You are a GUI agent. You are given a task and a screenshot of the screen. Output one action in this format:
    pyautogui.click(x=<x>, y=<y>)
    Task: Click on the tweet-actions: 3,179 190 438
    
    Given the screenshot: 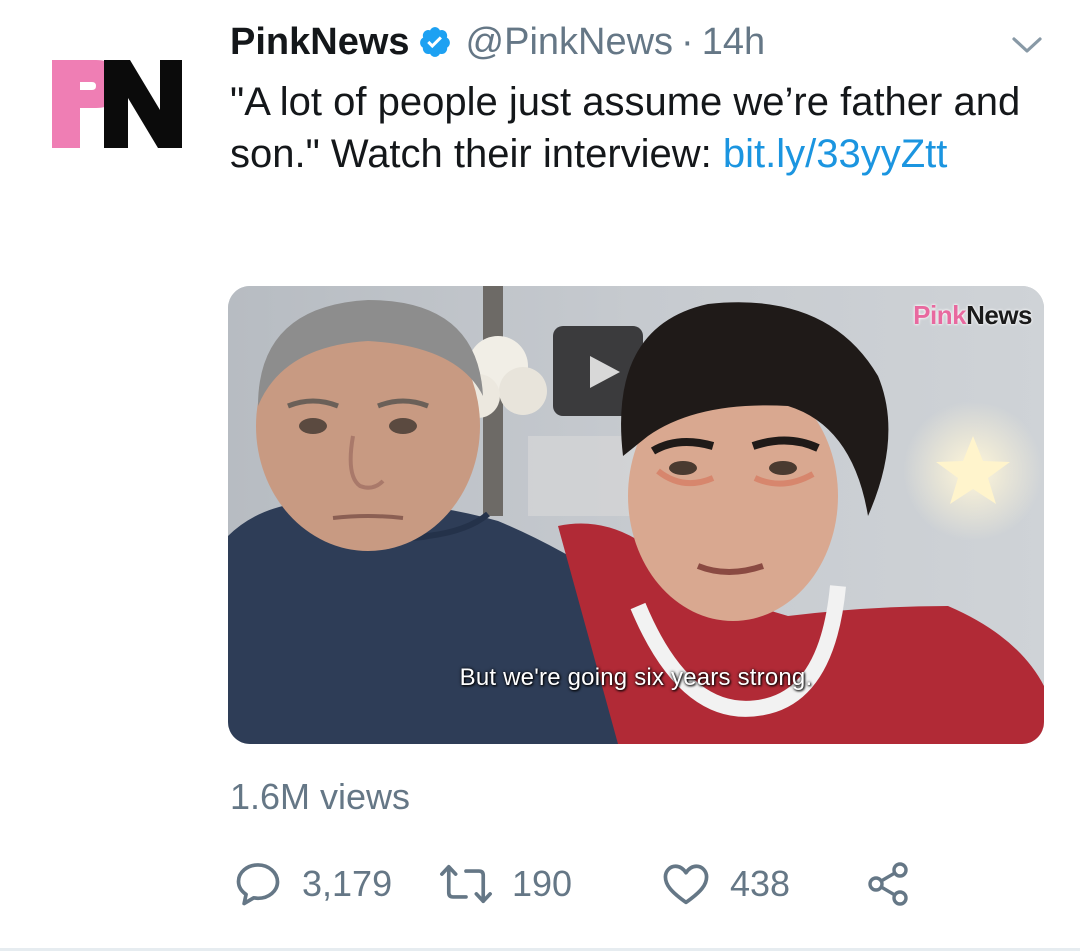 What is the action you would take?
    pyautogui.click(x=592, y=884)
    